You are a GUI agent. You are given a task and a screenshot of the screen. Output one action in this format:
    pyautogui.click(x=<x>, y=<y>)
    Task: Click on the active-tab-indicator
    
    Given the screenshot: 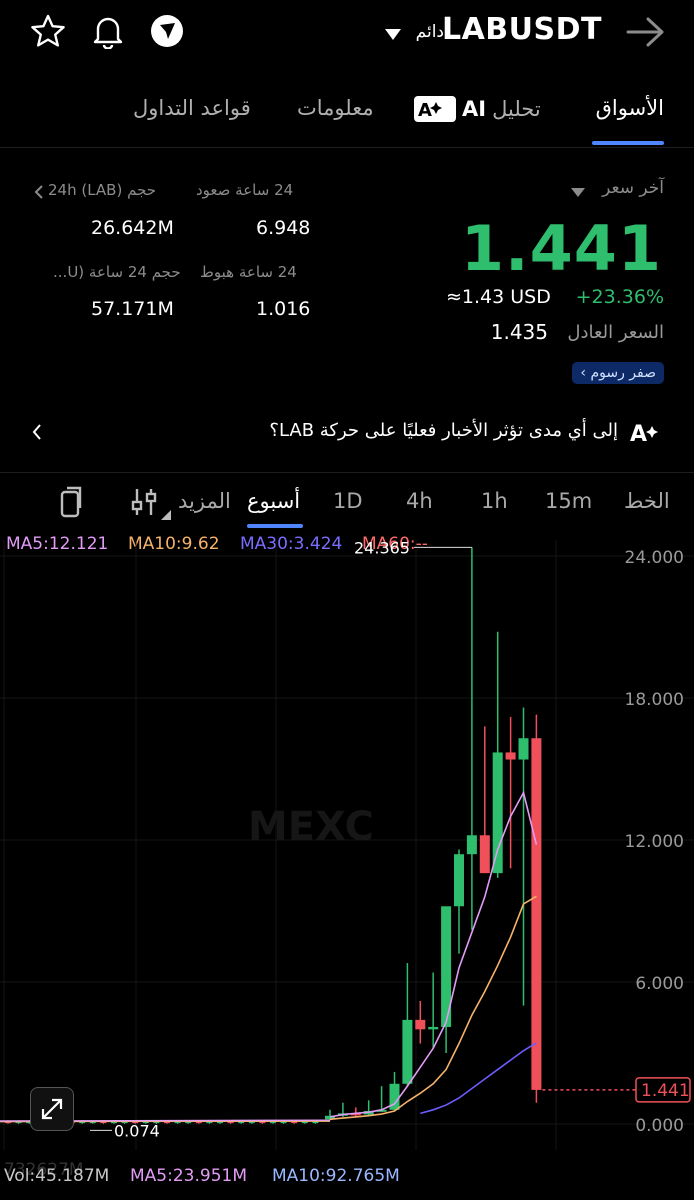 What is the action you would take?
    pyautogui.click(x=628, y=143)
    